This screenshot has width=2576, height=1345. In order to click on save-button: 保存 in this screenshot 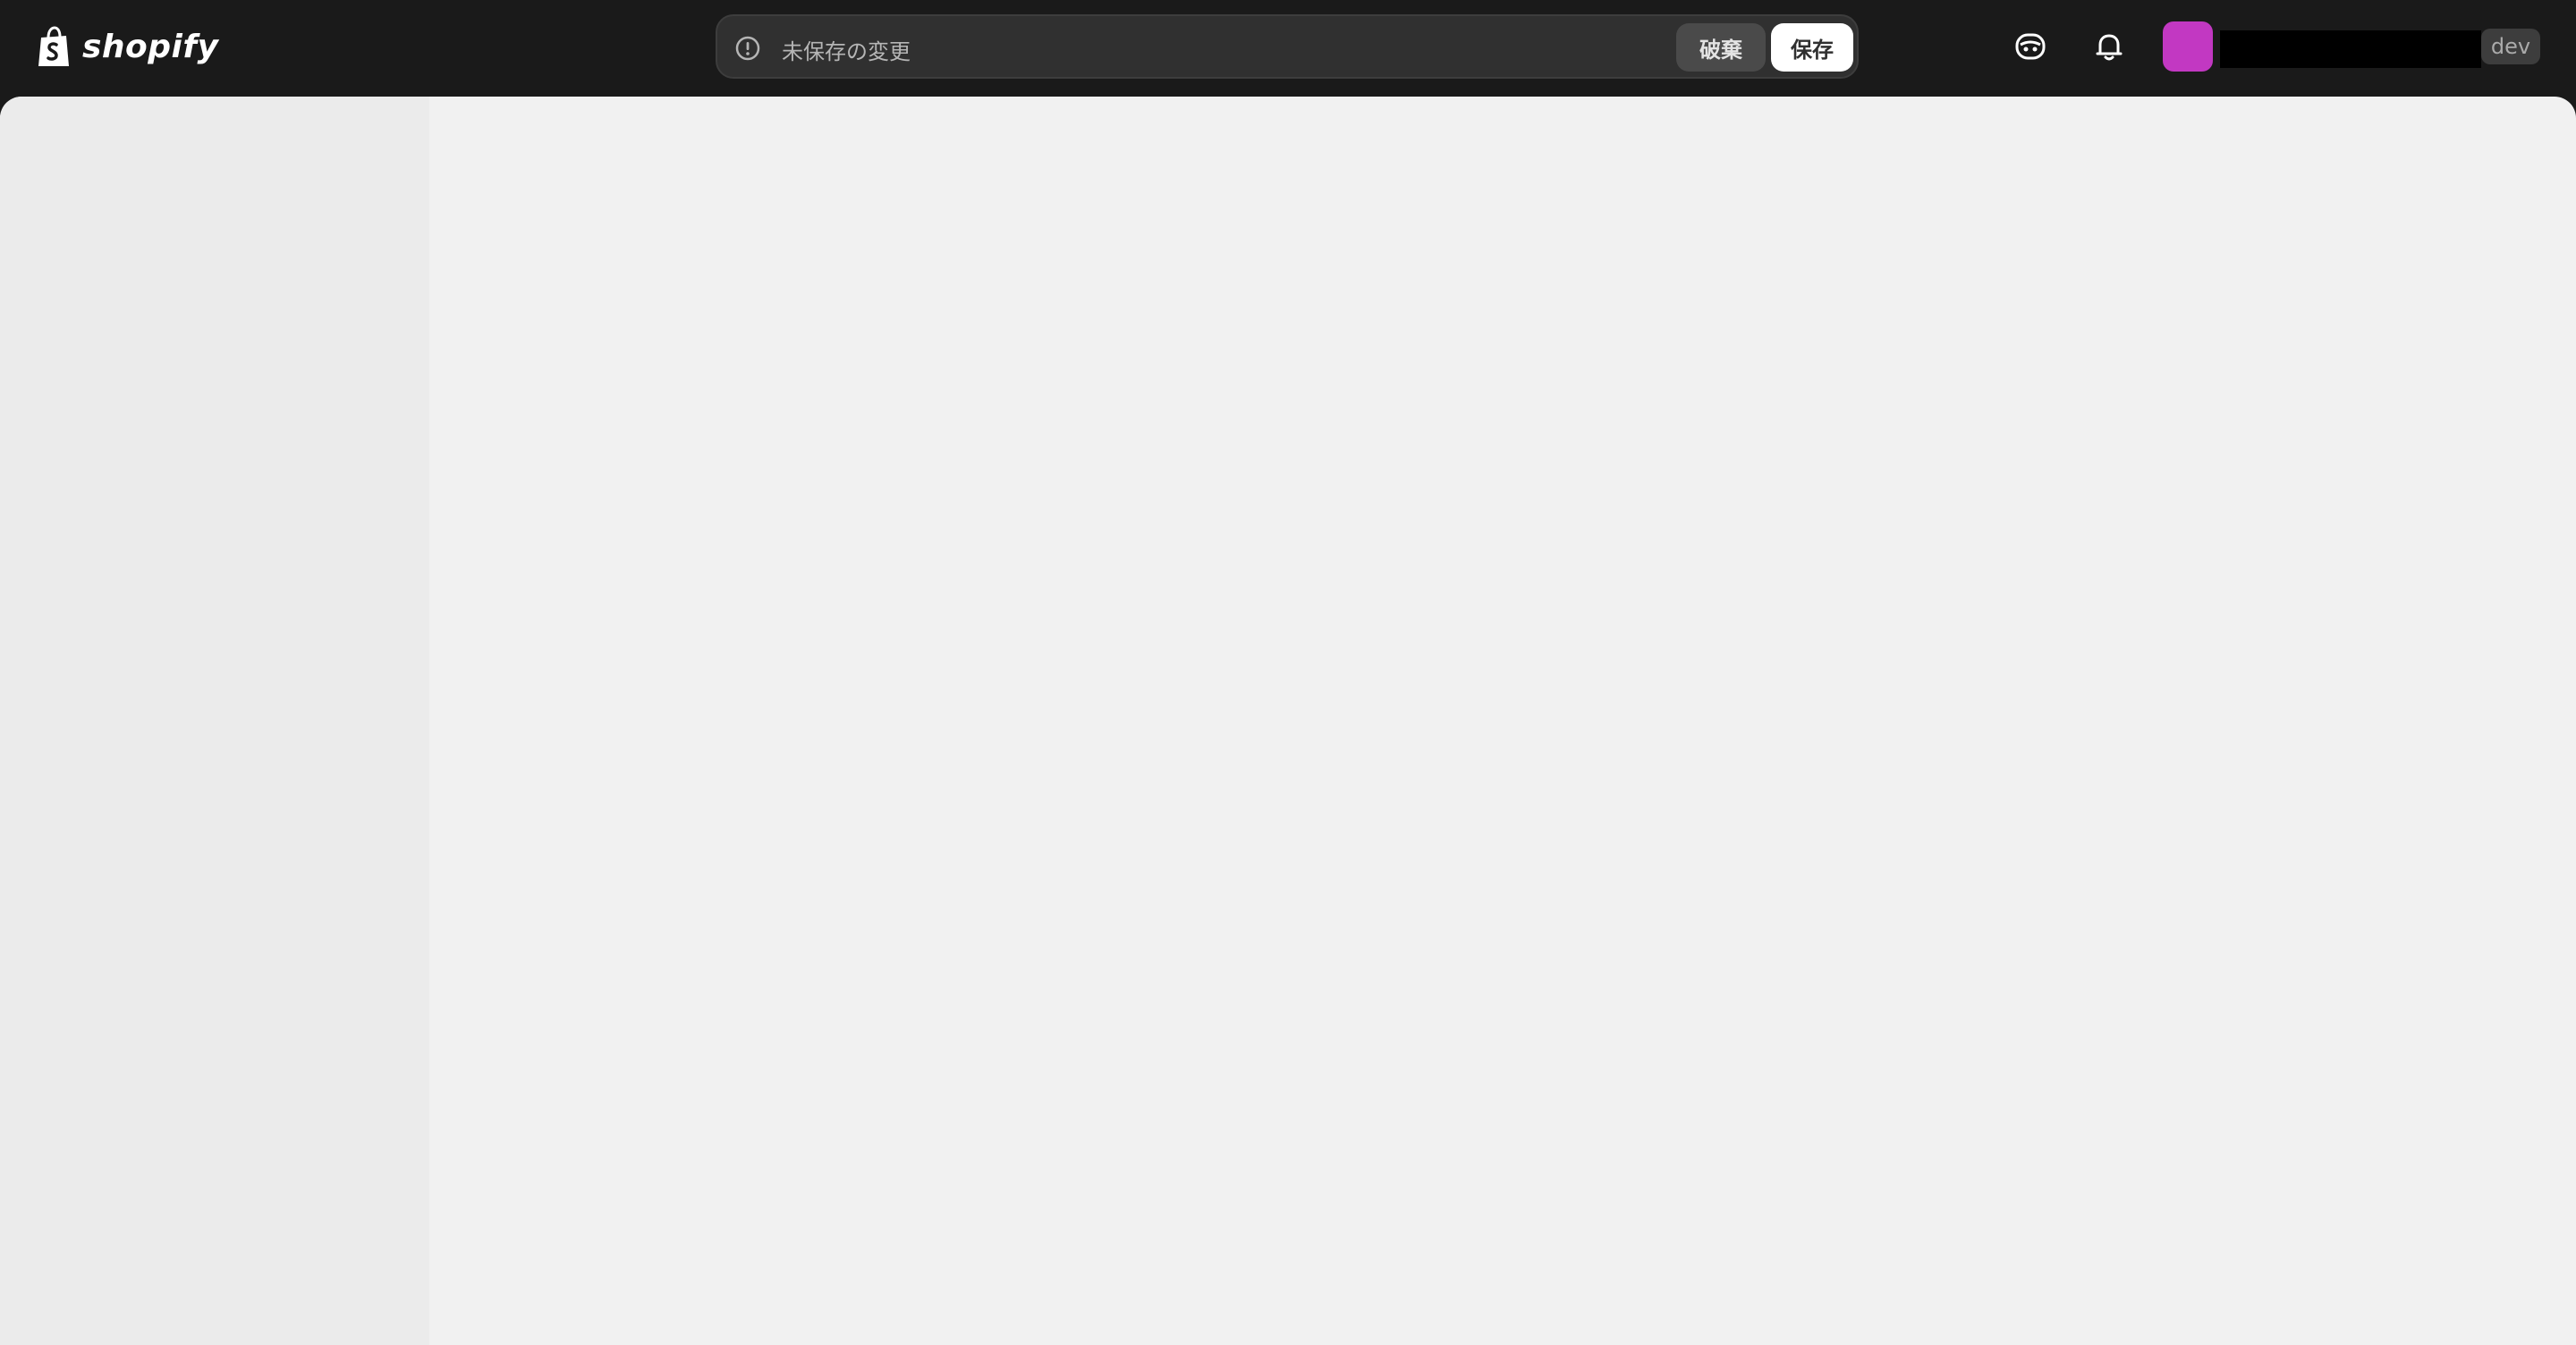, I will do `click(1812, 47)`.